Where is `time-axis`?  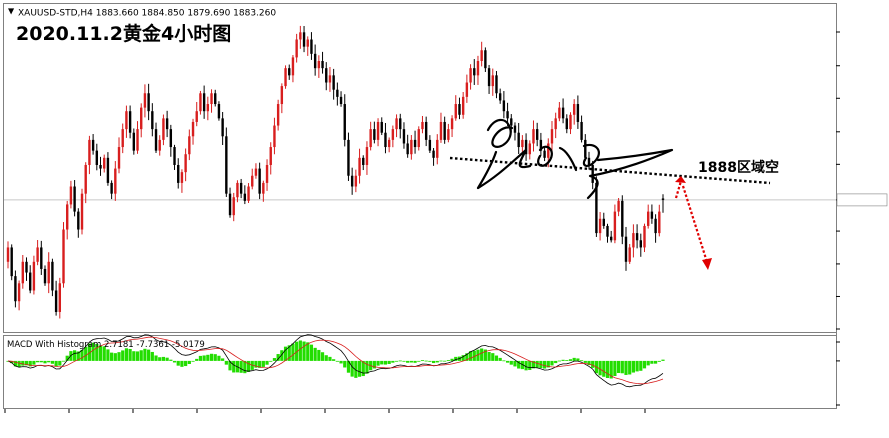
time-axis is located at coordinates (325, 411).